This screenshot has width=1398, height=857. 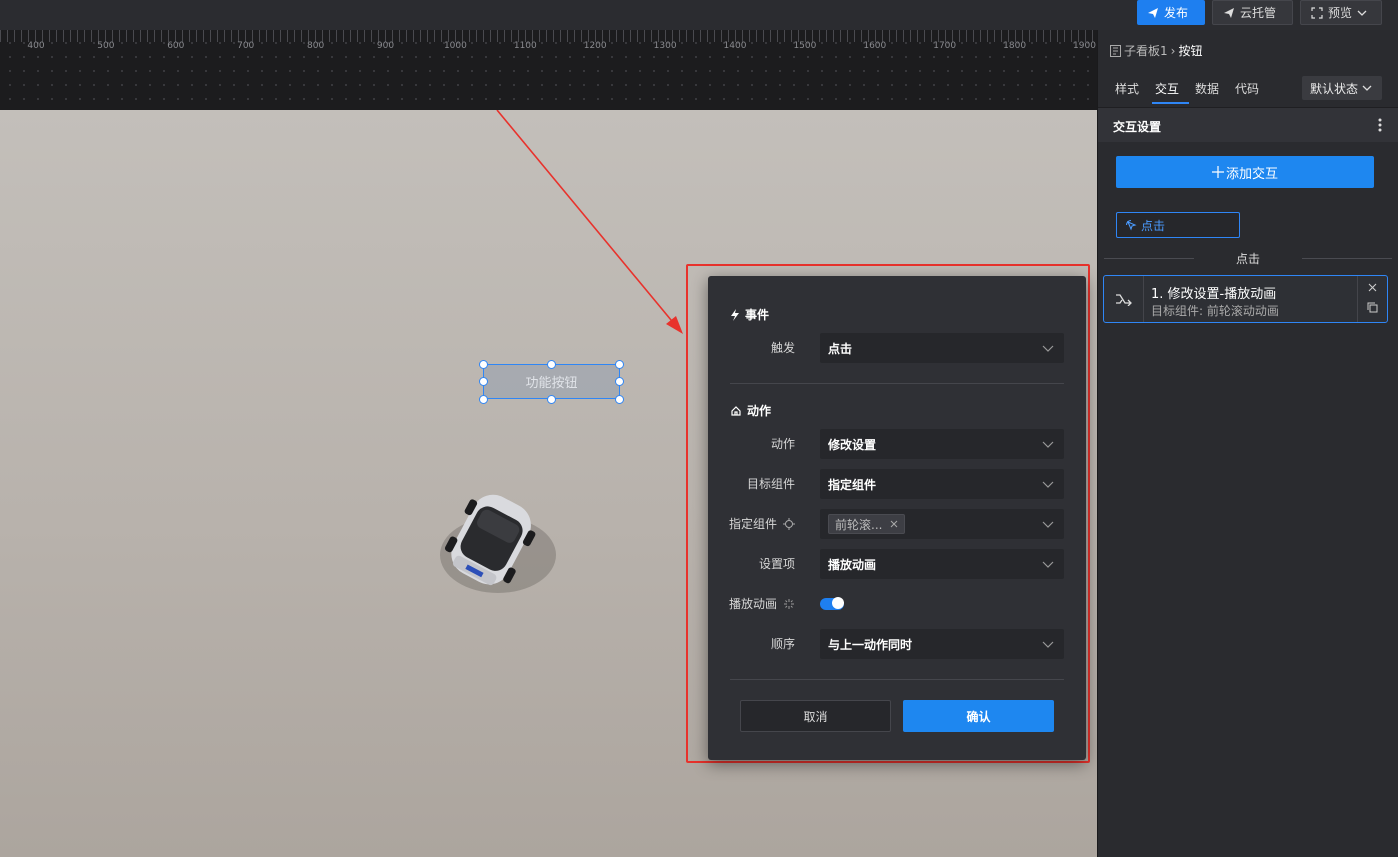 What do you see at coordinates (1170, 103) in the screenshot?
I see `active-tab-indicator` at bounding box center [1170, 103].